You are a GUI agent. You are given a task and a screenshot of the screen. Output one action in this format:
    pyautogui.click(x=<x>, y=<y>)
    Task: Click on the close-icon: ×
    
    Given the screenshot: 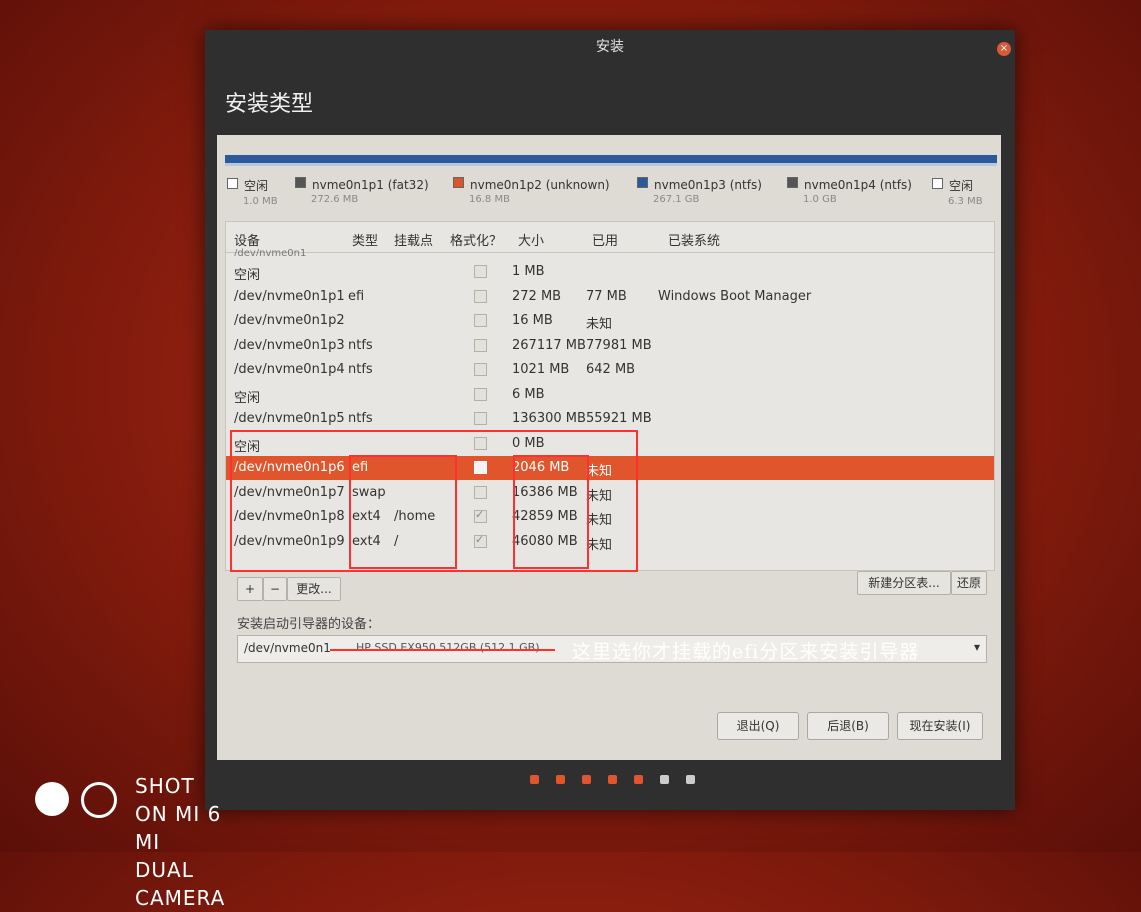 What is the action you would take?
    pyautogui.click(x=1004, y=49)
    